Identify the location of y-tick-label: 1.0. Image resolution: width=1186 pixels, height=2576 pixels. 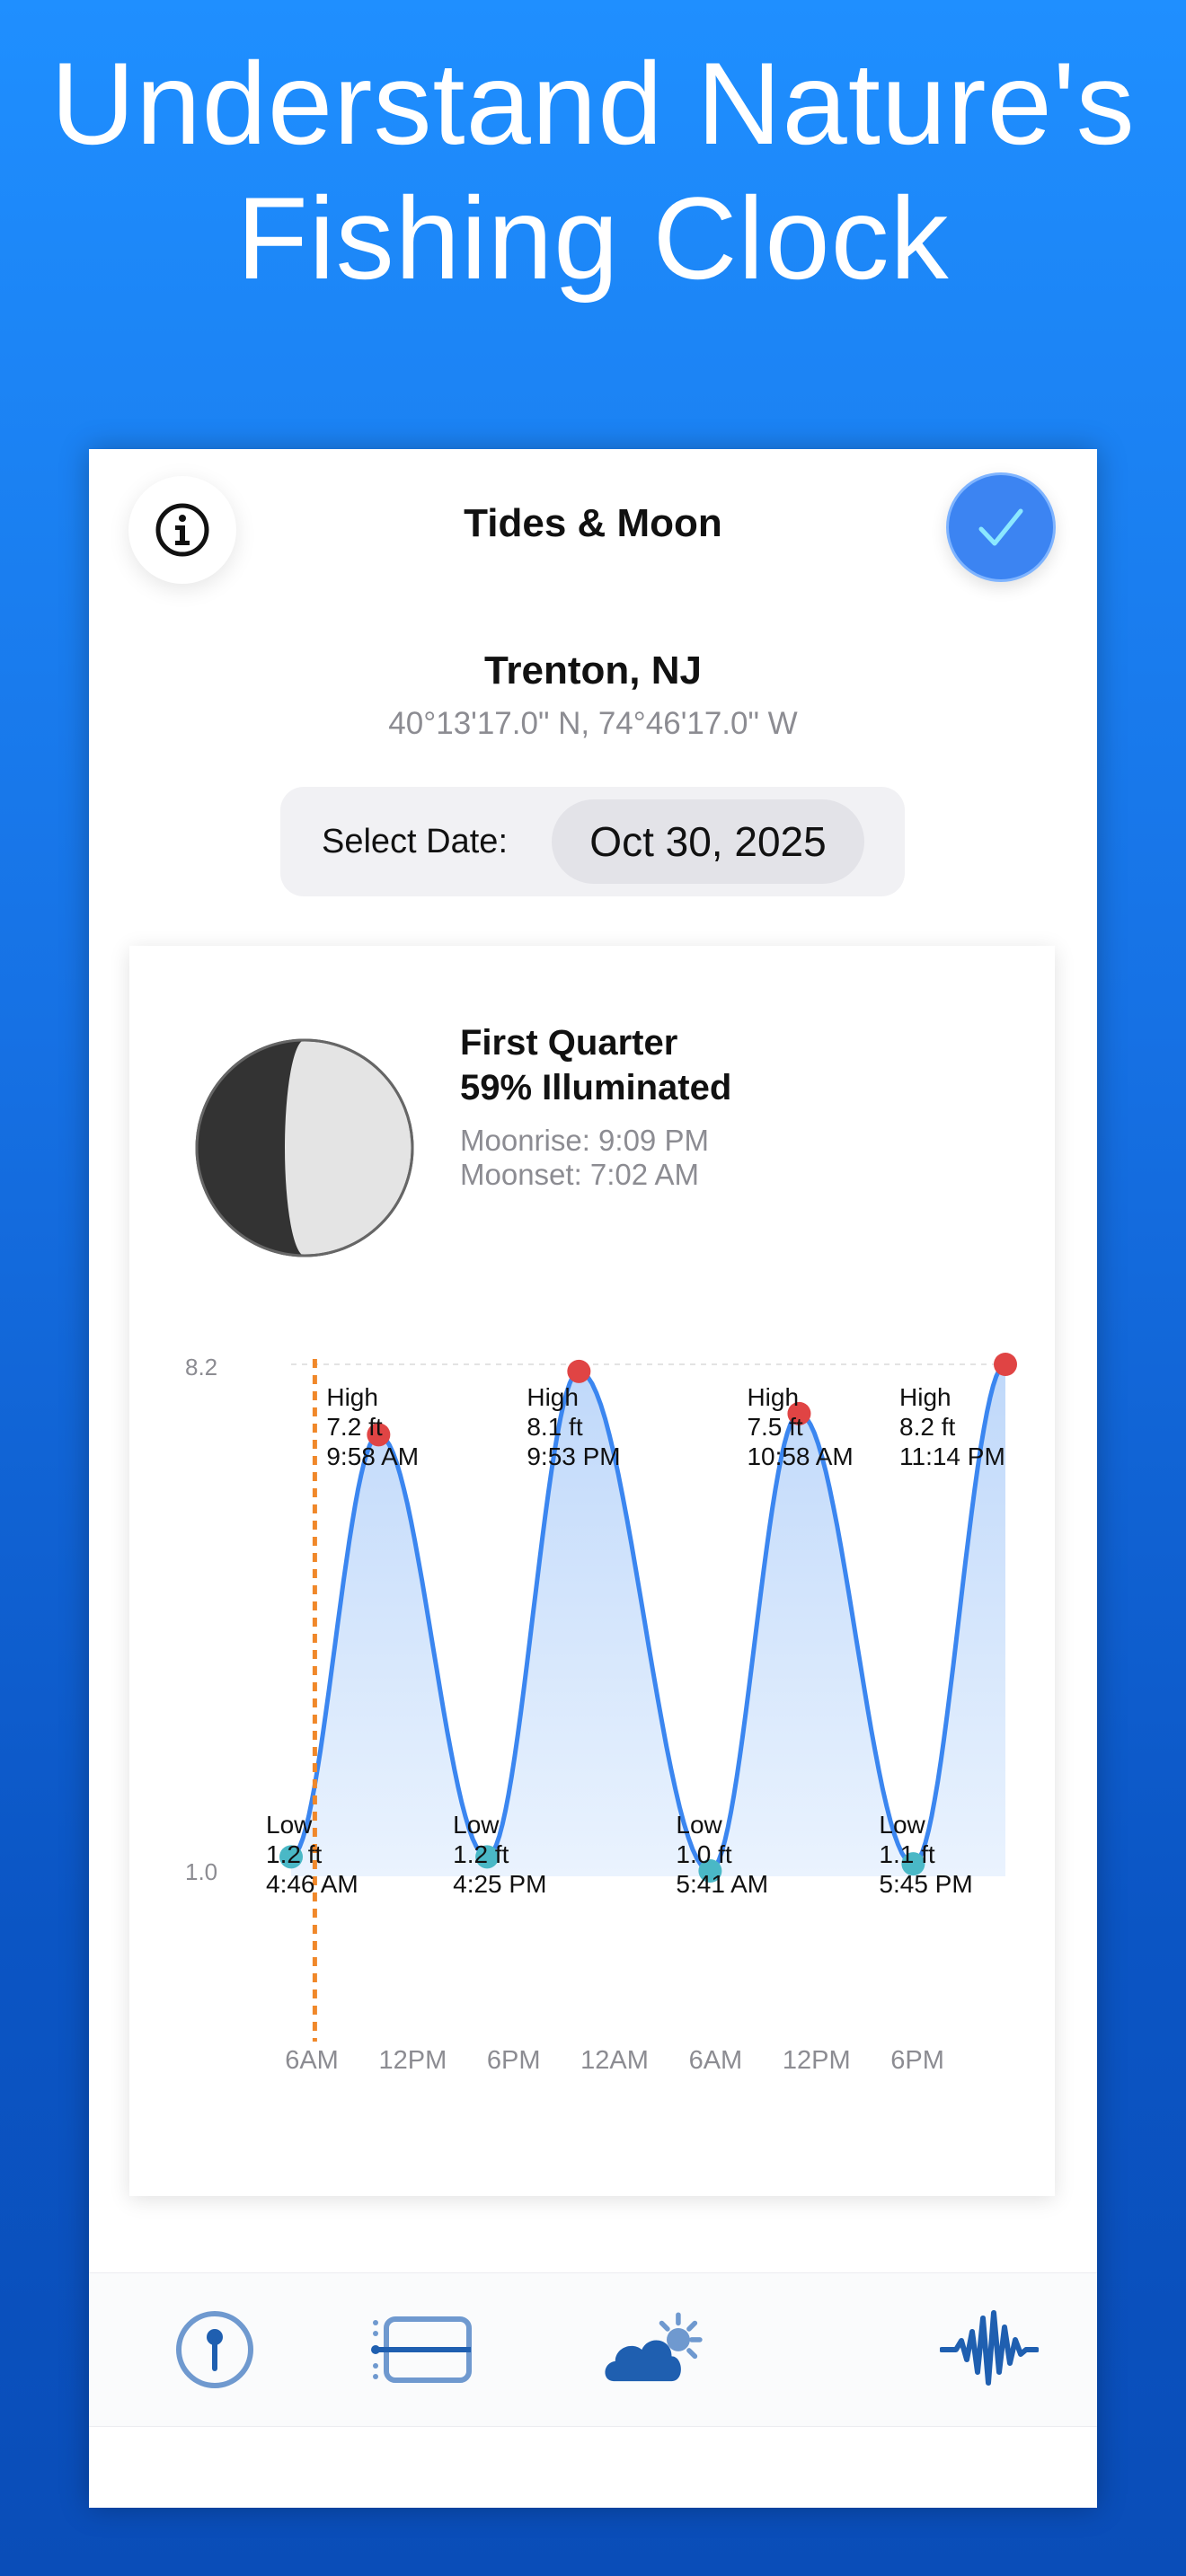
(201, 1871).